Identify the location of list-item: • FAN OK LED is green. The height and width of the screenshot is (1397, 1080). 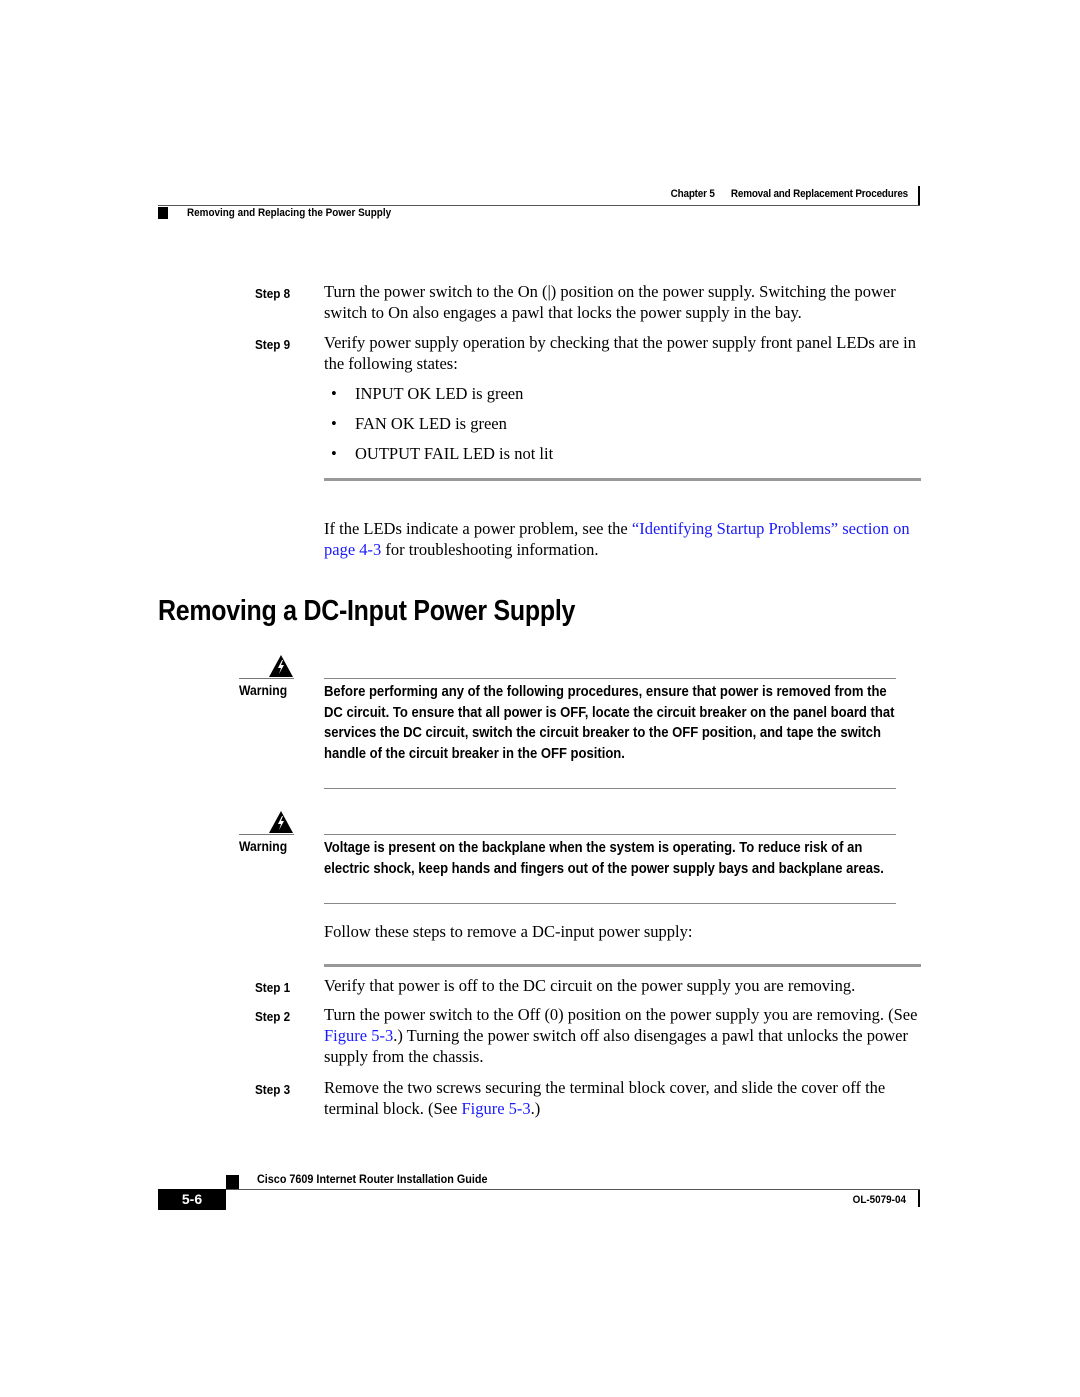
(419, 423).